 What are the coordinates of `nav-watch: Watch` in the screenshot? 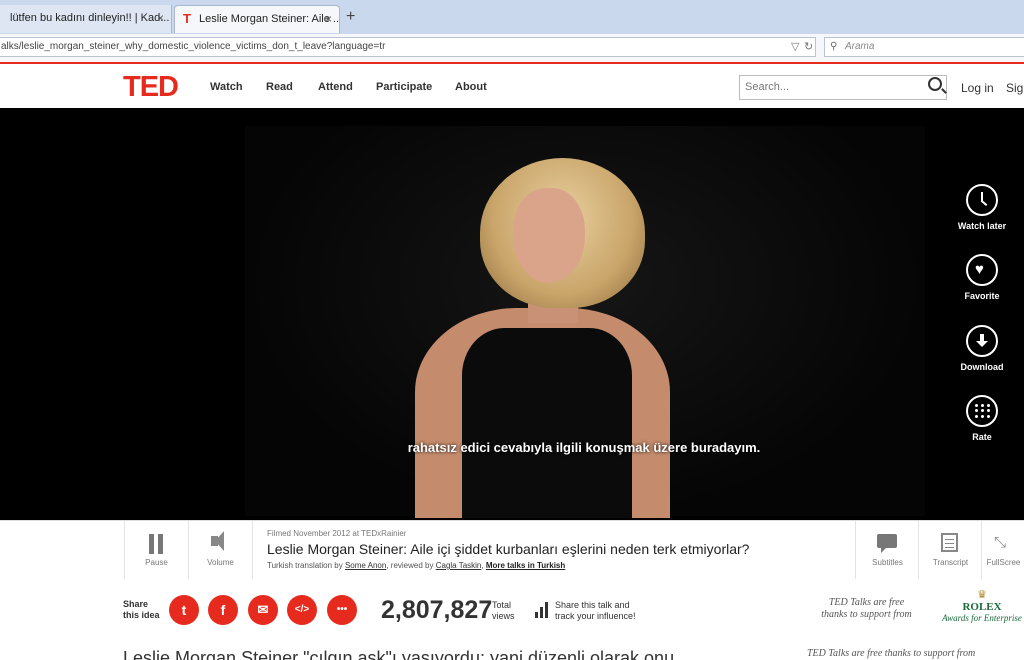 It's located at (226, 87).